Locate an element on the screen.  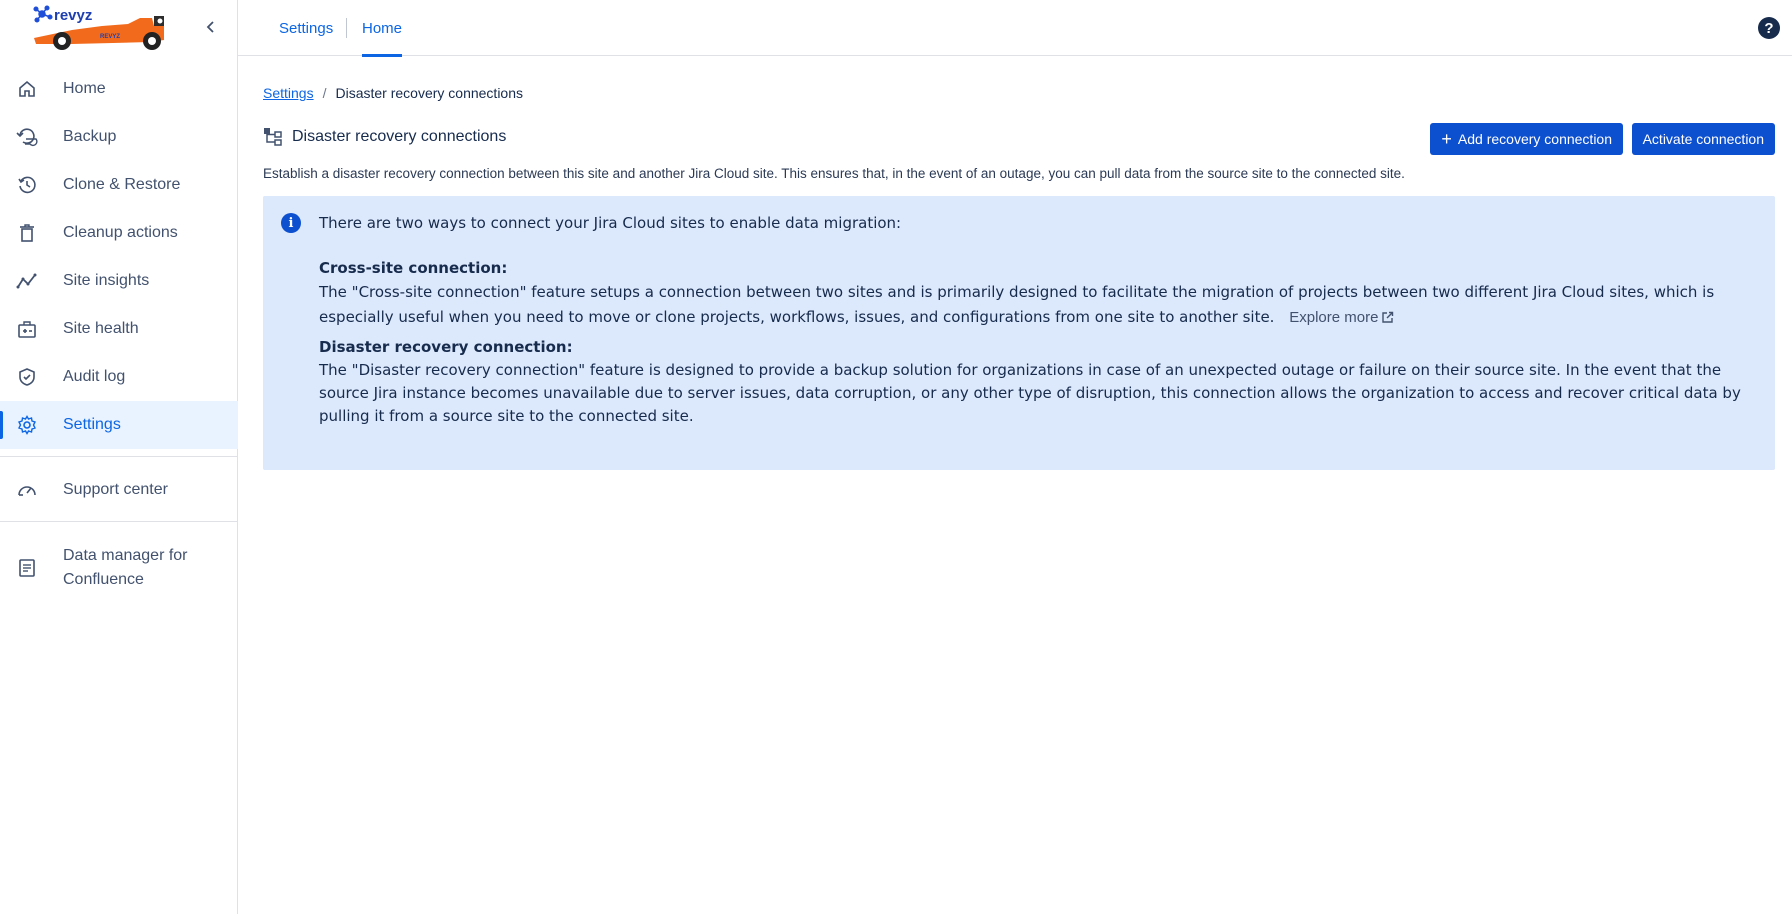
sidebar-item-home: Home is located at coordinates (119, 89).